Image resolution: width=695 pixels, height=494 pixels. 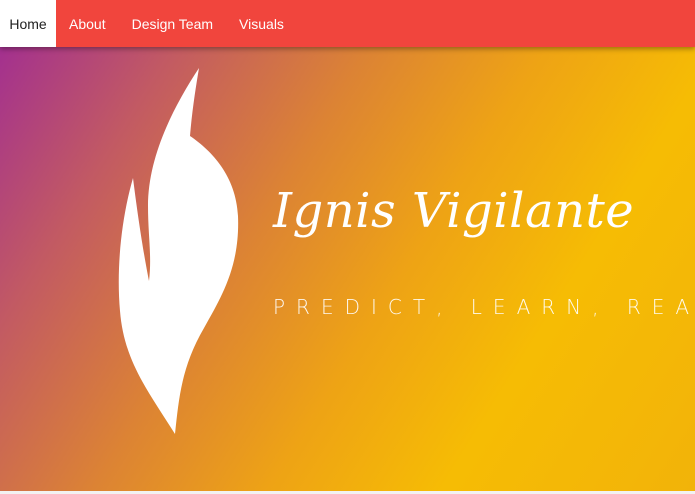 What do you see at coordinates (178, 251) in the screenshot?
I see `flame-icon` at bounding box center [178, 251].